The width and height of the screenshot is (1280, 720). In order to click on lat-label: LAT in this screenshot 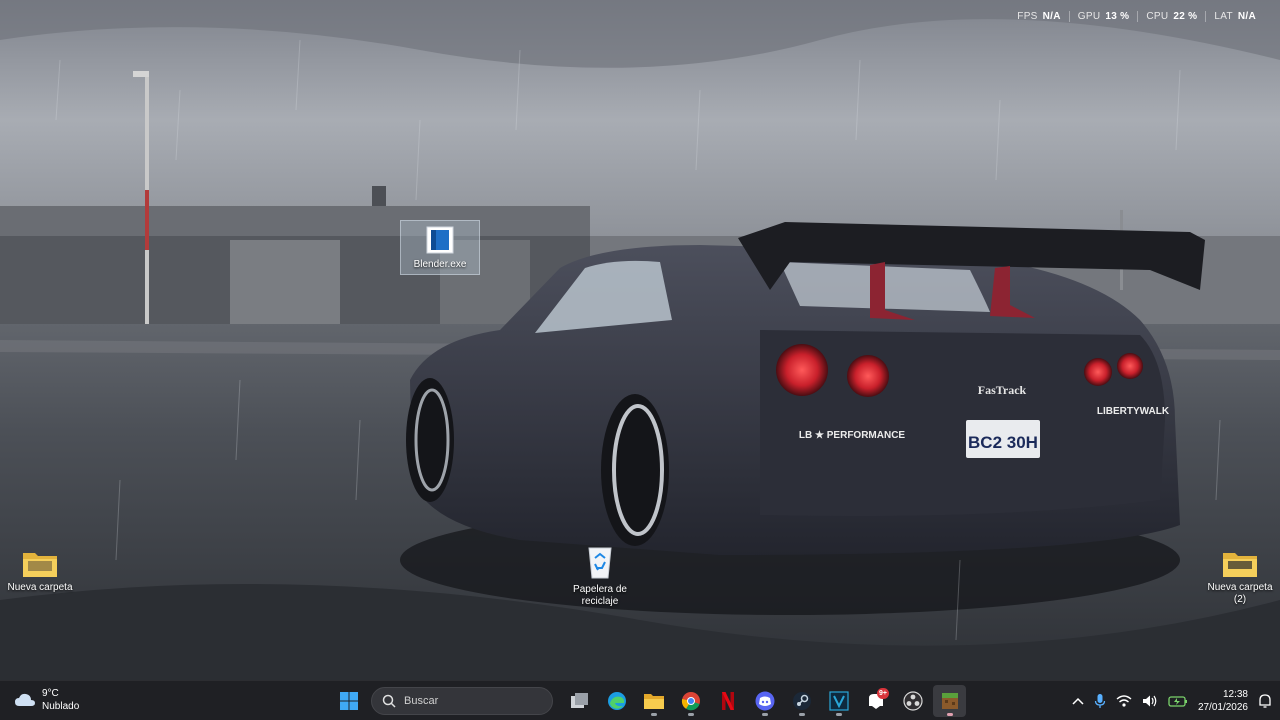, I will do `click(1223, 16)`.